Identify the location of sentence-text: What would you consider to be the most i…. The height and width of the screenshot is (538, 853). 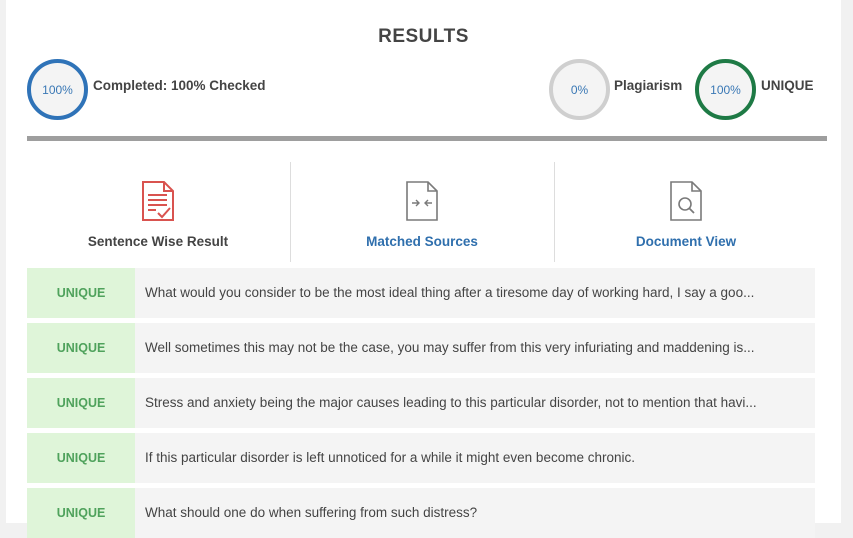
(450, 292).